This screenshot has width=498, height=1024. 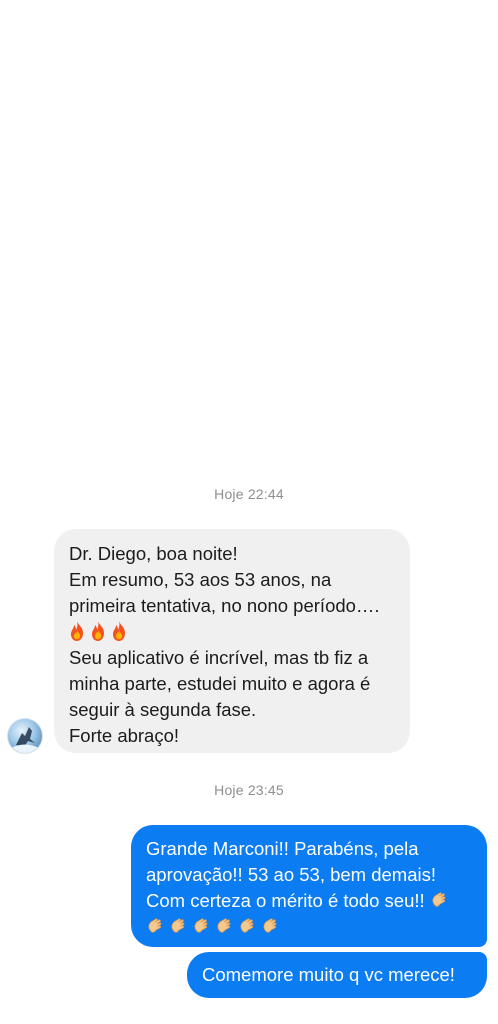 What do you see at coordinates (219, 657) in the screenshot?
I see `message-line: Seu aplicativo é incrível, mas tb fiz a` at bounding box center [219, 657].